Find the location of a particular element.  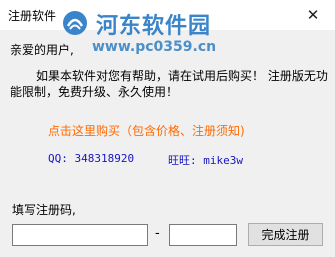

buy-link: 点击这里购买（包含价格、注册须知) is located at coordinates (146, 130).